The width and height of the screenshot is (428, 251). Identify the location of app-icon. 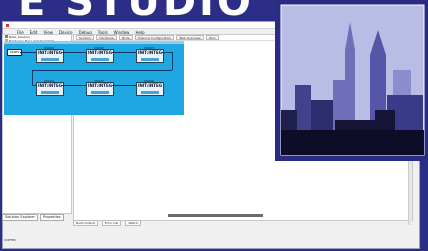
(7, 25).